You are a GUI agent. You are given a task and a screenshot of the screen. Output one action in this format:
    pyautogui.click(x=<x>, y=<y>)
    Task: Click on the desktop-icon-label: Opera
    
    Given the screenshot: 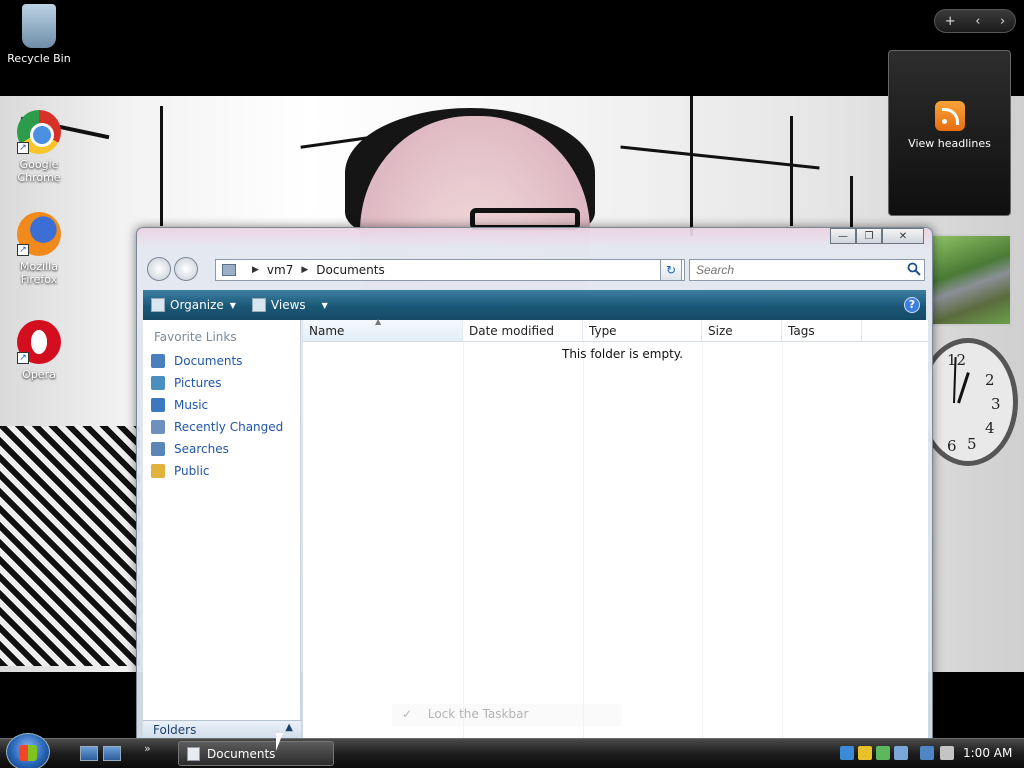 What is the action you would take?
    pyautogui.click(x=39, y=374)
    